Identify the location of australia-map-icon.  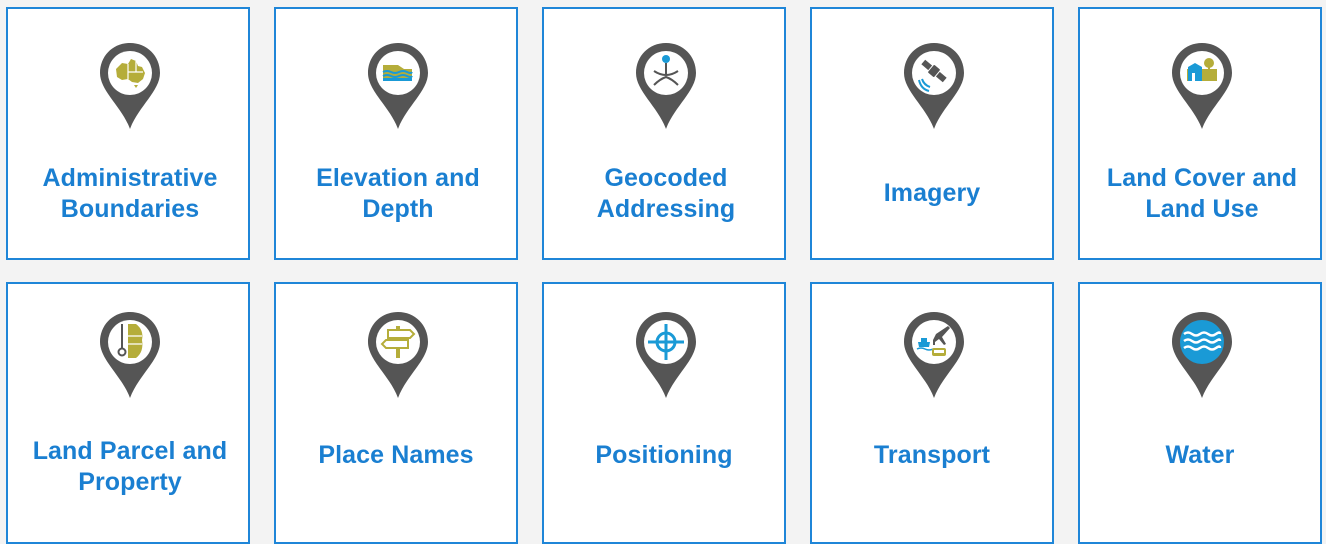
(130, 86).